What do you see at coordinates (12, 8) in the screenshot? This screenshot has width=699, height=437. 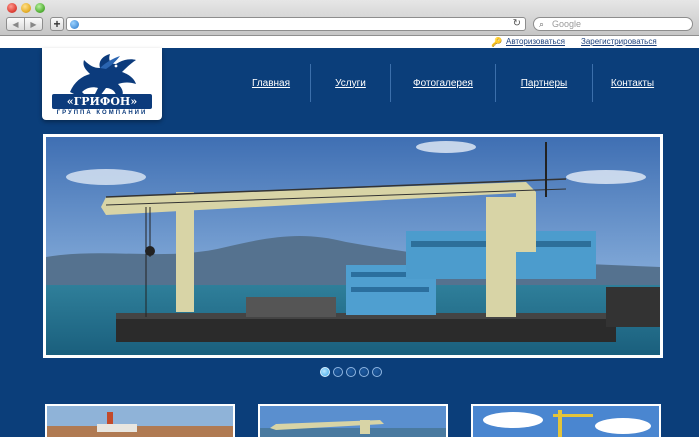 I see `close-window-button` at bounding box center [12, 8].